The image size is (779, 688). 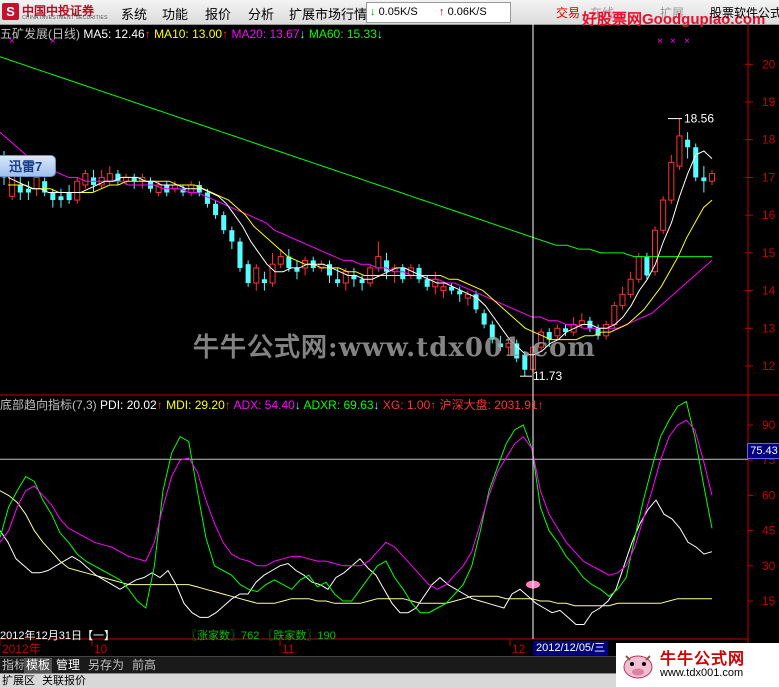 What do you see at coordinates (702, 673) in the screenshot?
I see `tdx001-logo-url: www.tdx001.com` at bounding box center [702, 673].